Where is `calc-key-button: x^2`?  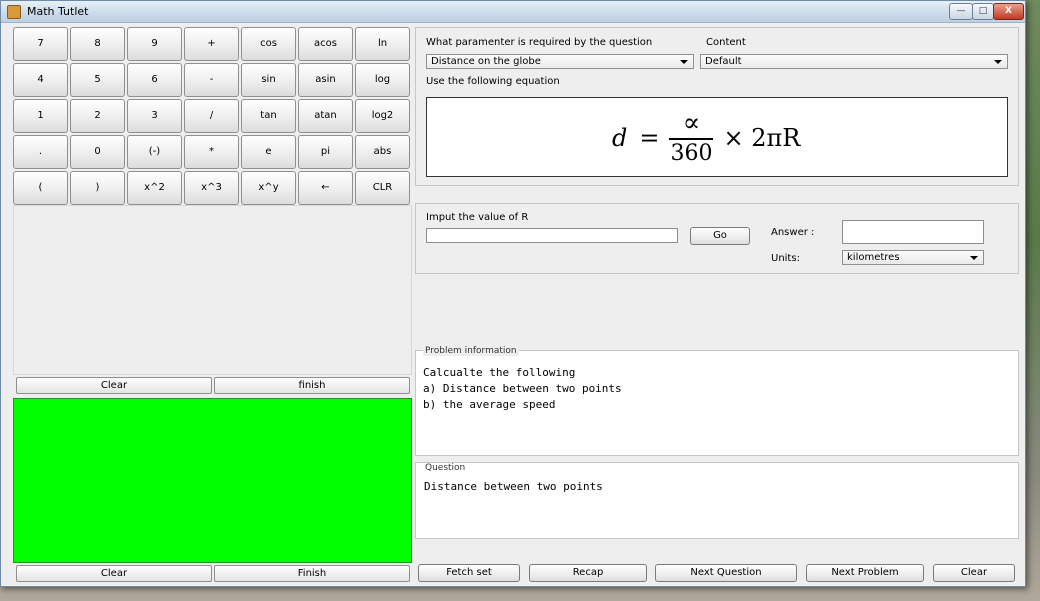
calc-key-button: x^2 is located at coordinates (154, 188).